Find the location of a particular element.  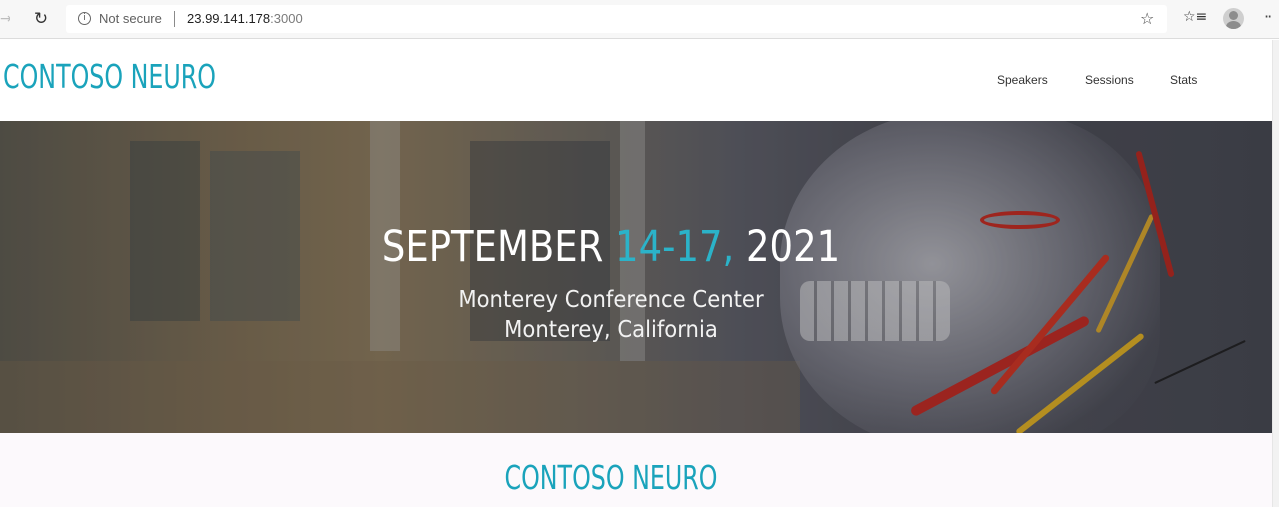

intro-section: CONTOSO NEURO is located at coordinates (636, 470).